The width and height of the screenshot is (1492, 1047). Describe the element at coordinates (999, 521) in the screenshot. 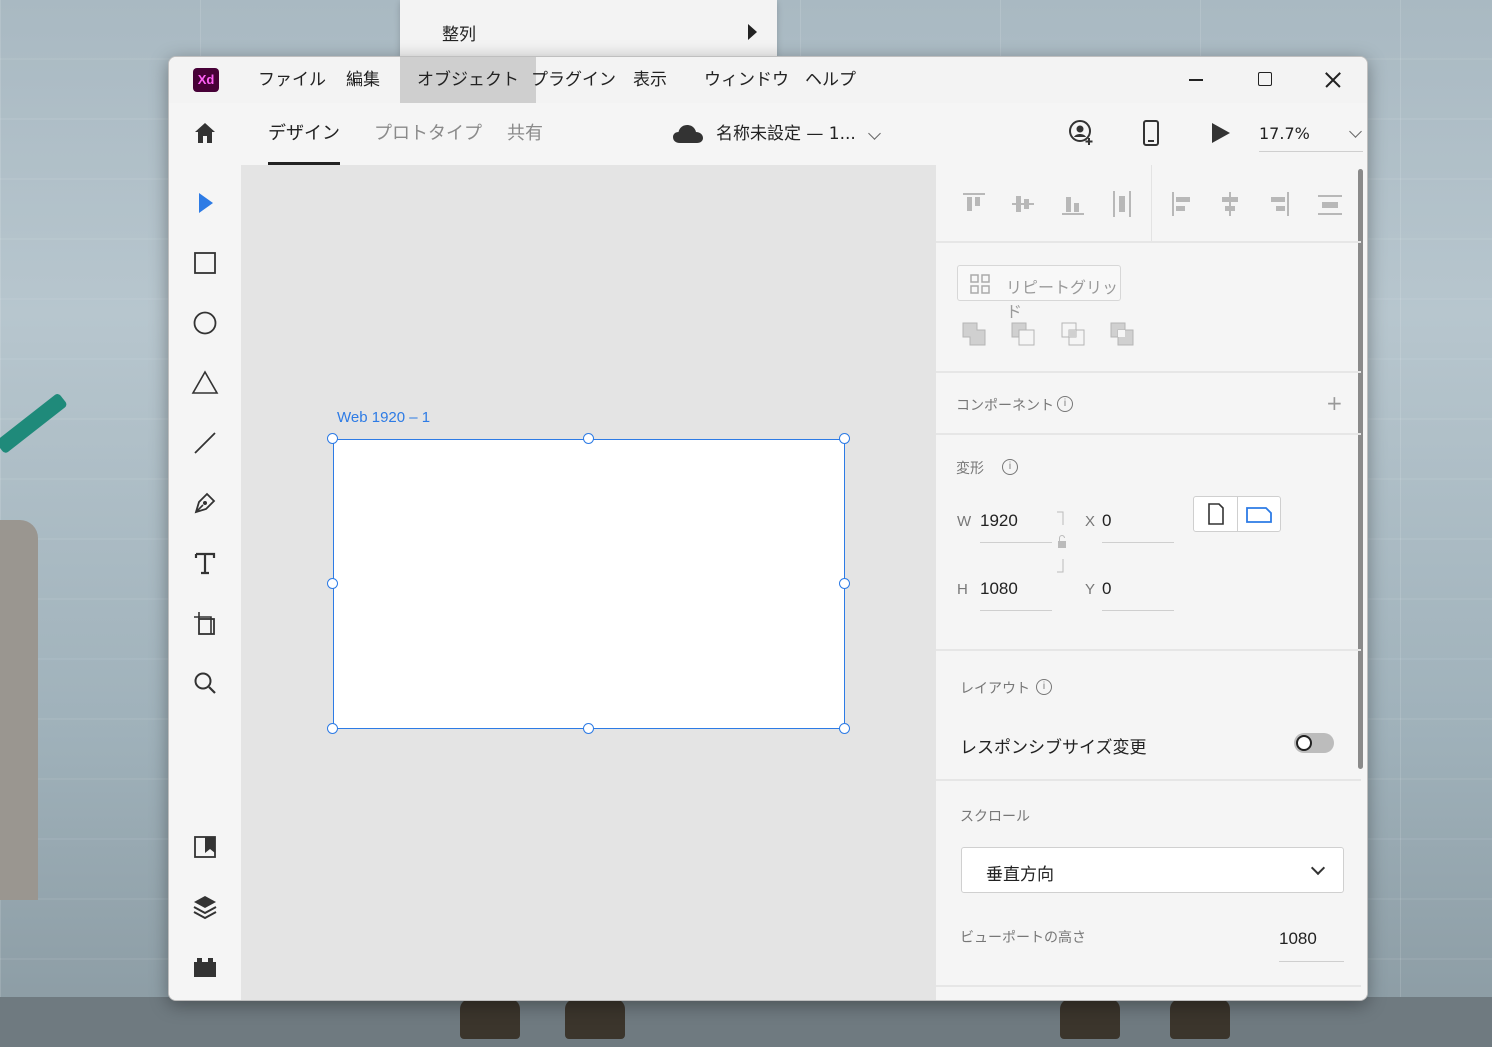

I see `width-value: 1920` at that location.